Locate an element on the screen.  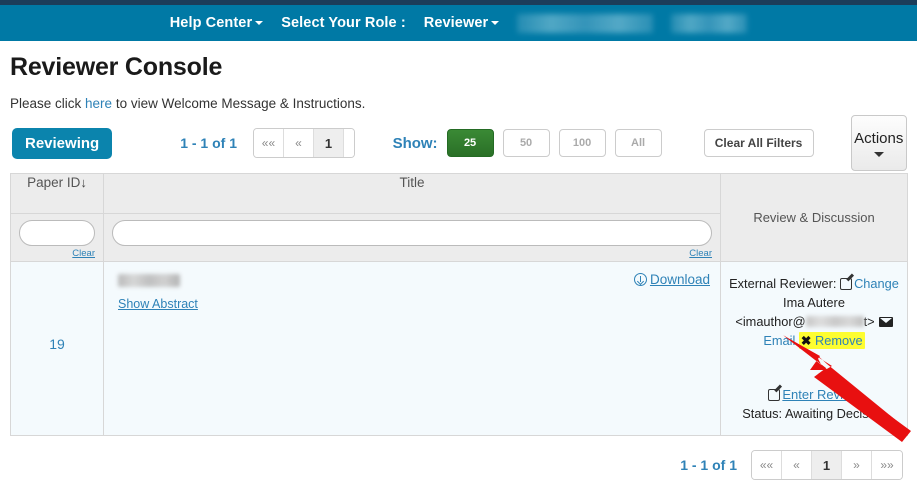
reviewer-email-prefix: <imauthor is located at coordinates (764, 321).